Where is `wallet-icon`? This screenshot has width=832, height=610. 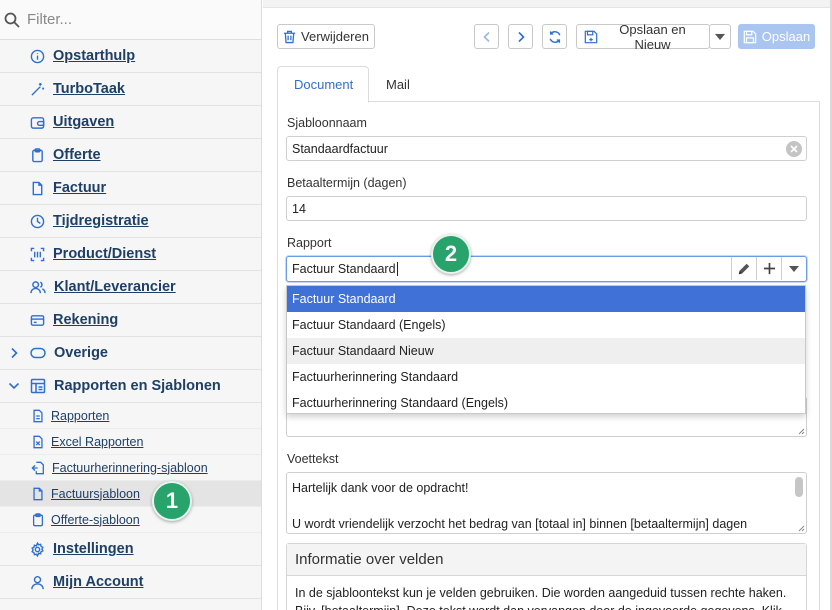
wallet-icon is located at coordinates (37, 122).